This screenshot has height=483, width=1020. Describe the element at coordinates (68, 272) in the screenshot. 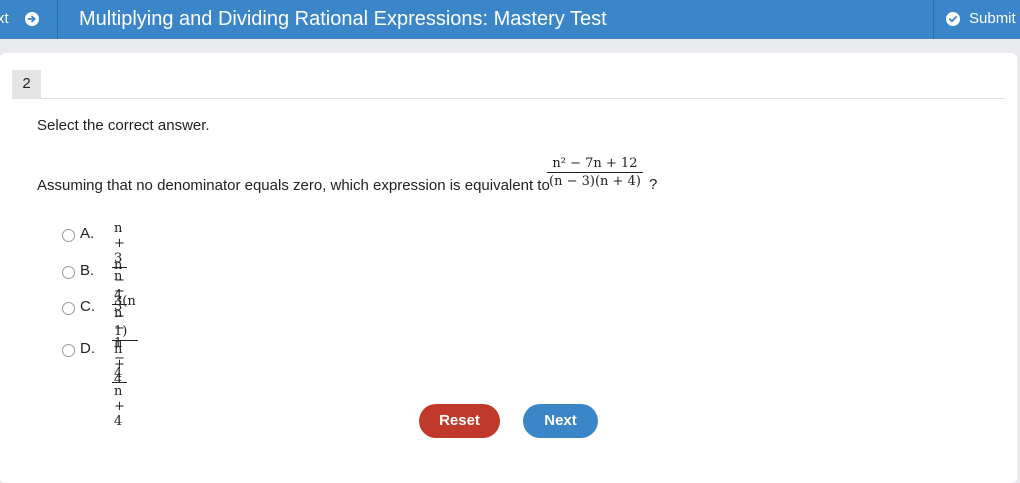

I see `option-b-radio` at that location.